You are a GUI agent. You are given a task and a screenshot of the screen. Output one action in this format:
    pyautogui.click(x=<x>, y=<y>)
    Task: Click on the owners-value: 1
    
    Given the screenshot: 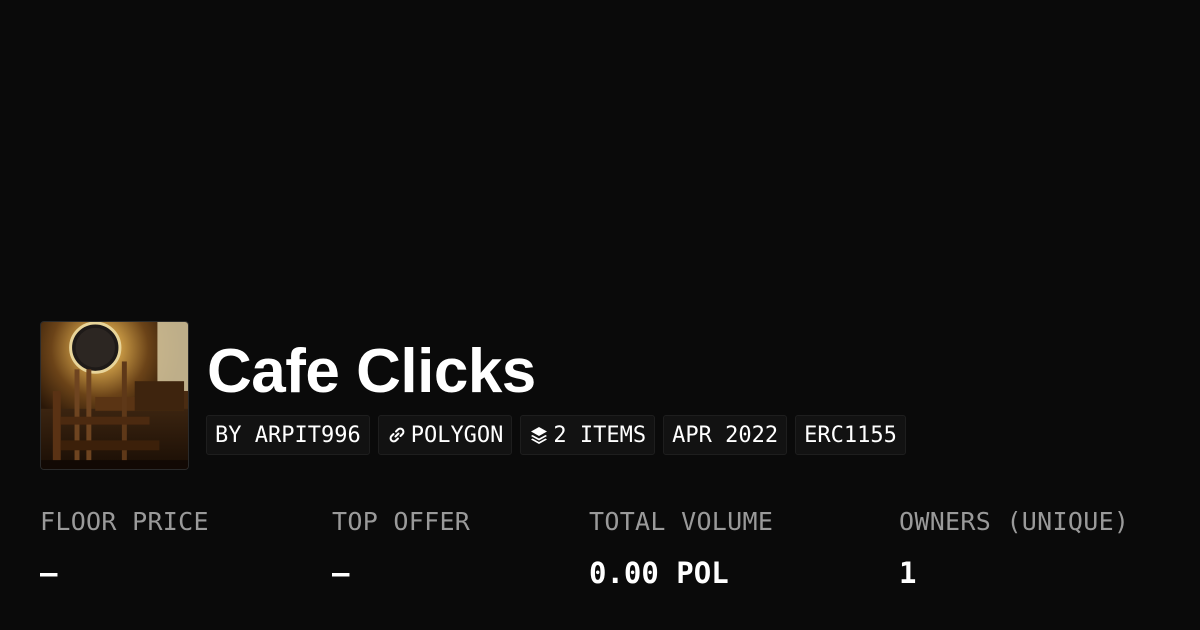 What is the action you would take?
    pyautogui.click(x=908, y=573)
    